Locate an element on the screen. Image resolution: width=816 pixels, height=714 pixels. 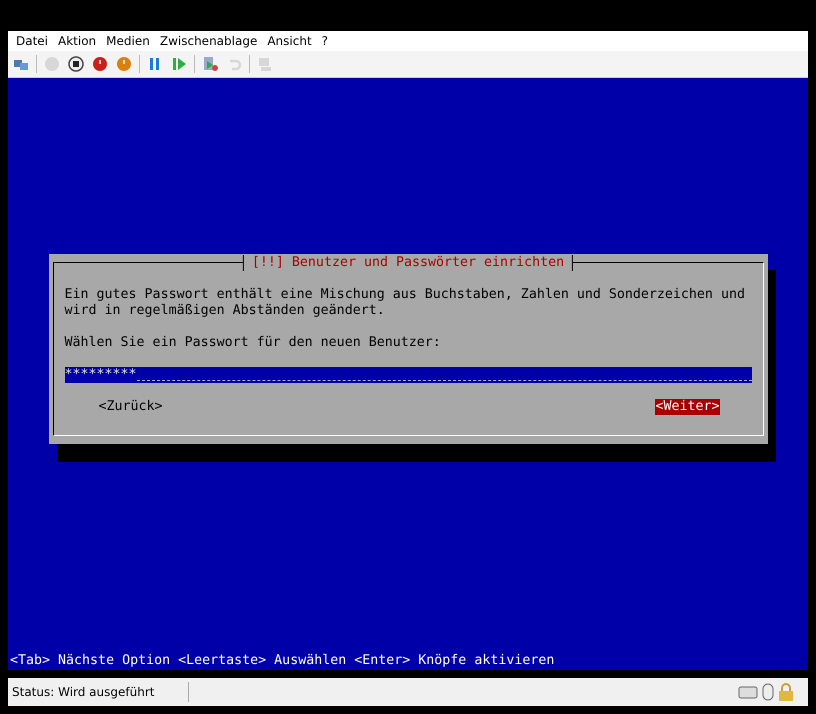
stop-icon is located at coordinates (76, 64).